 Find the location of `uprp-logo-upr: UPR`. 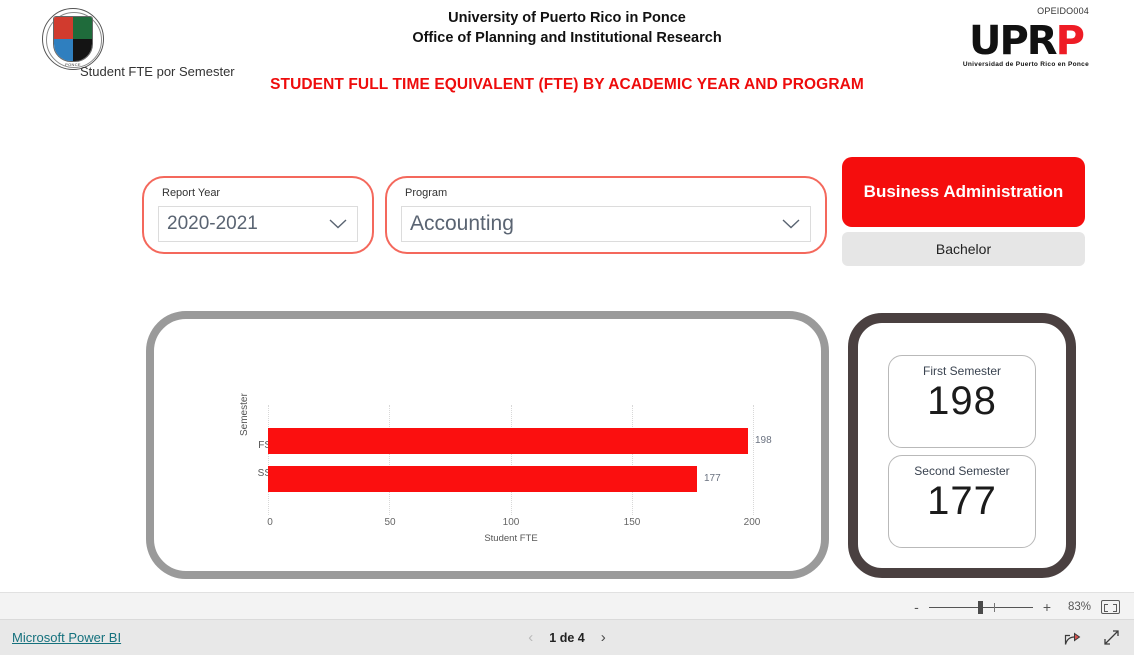

uprp-logo-upr: UPR is located at coordinates (1013, 41).